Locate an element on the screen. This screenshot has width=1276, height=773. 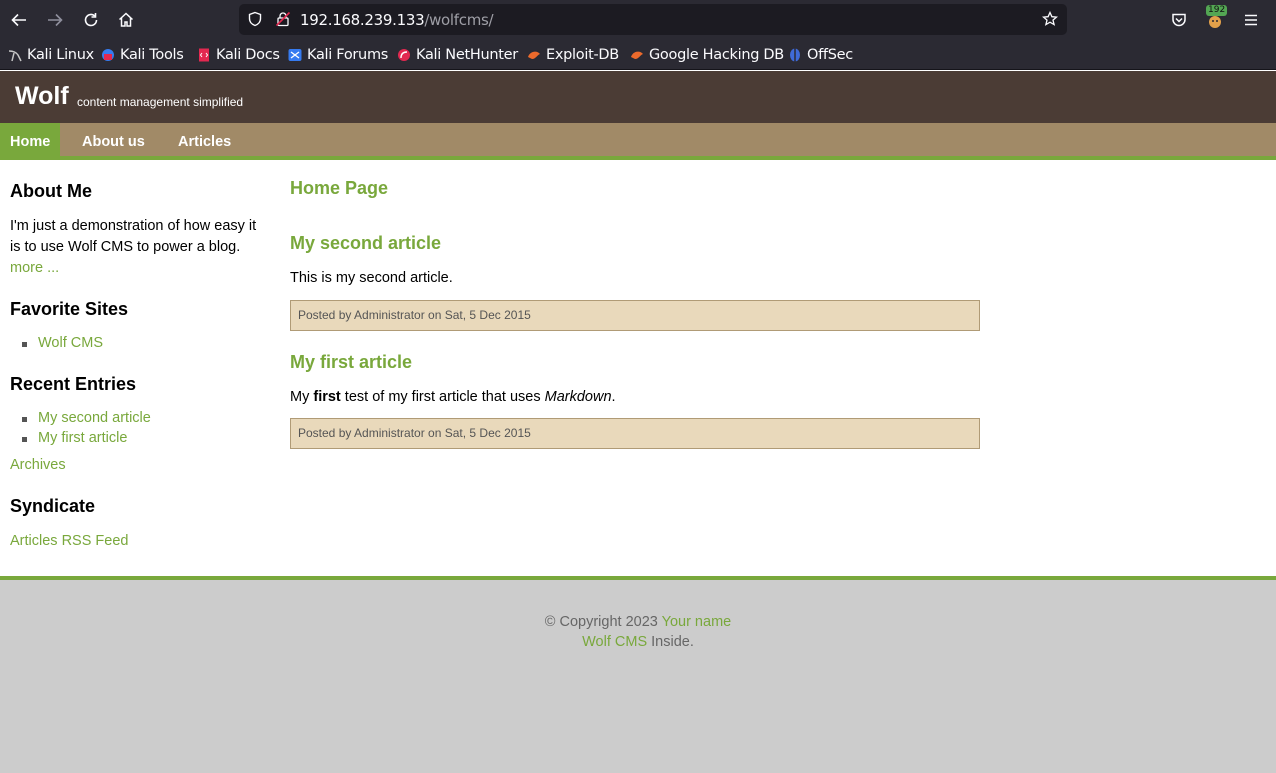
kali-docs-icon is located at coordinates (204, 55).